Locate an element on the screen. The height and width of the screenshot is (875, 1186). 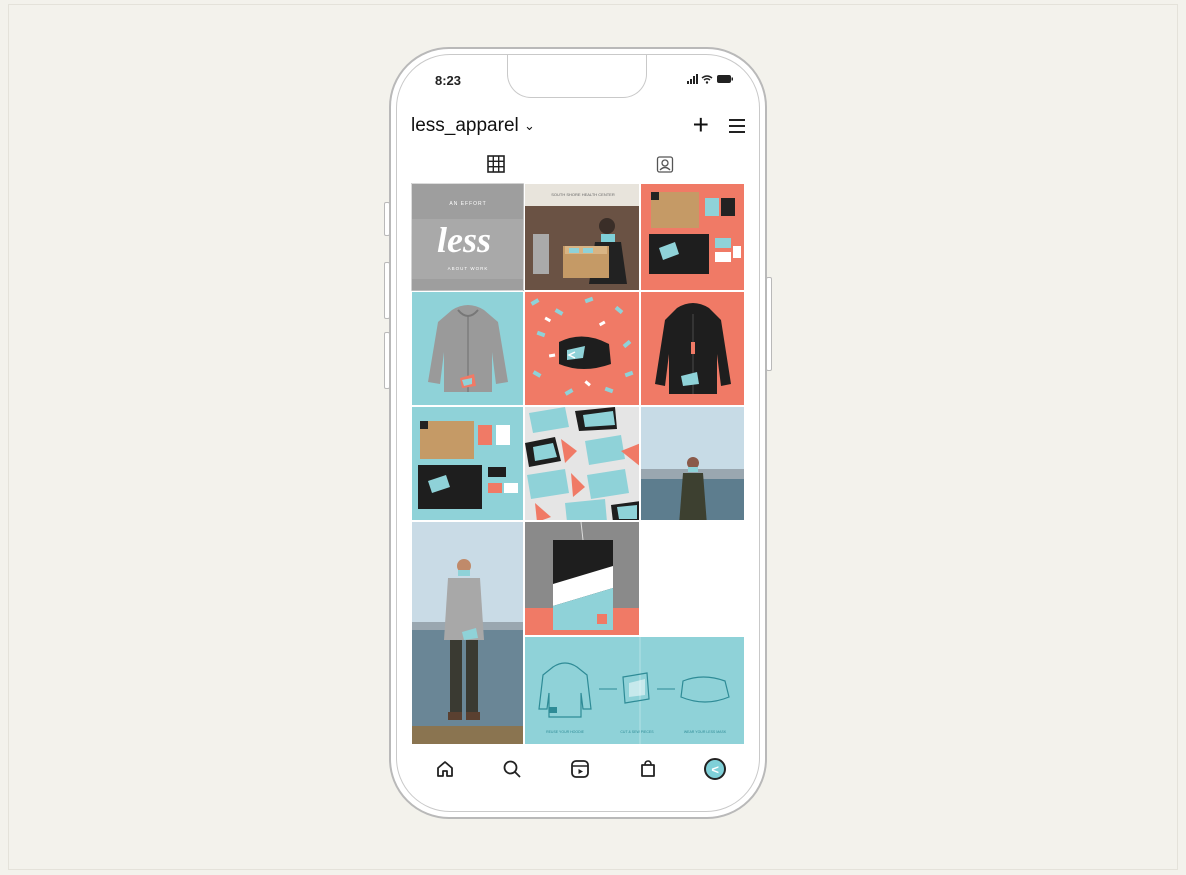
post-man-waterfront is located at coordinates (467, 633).